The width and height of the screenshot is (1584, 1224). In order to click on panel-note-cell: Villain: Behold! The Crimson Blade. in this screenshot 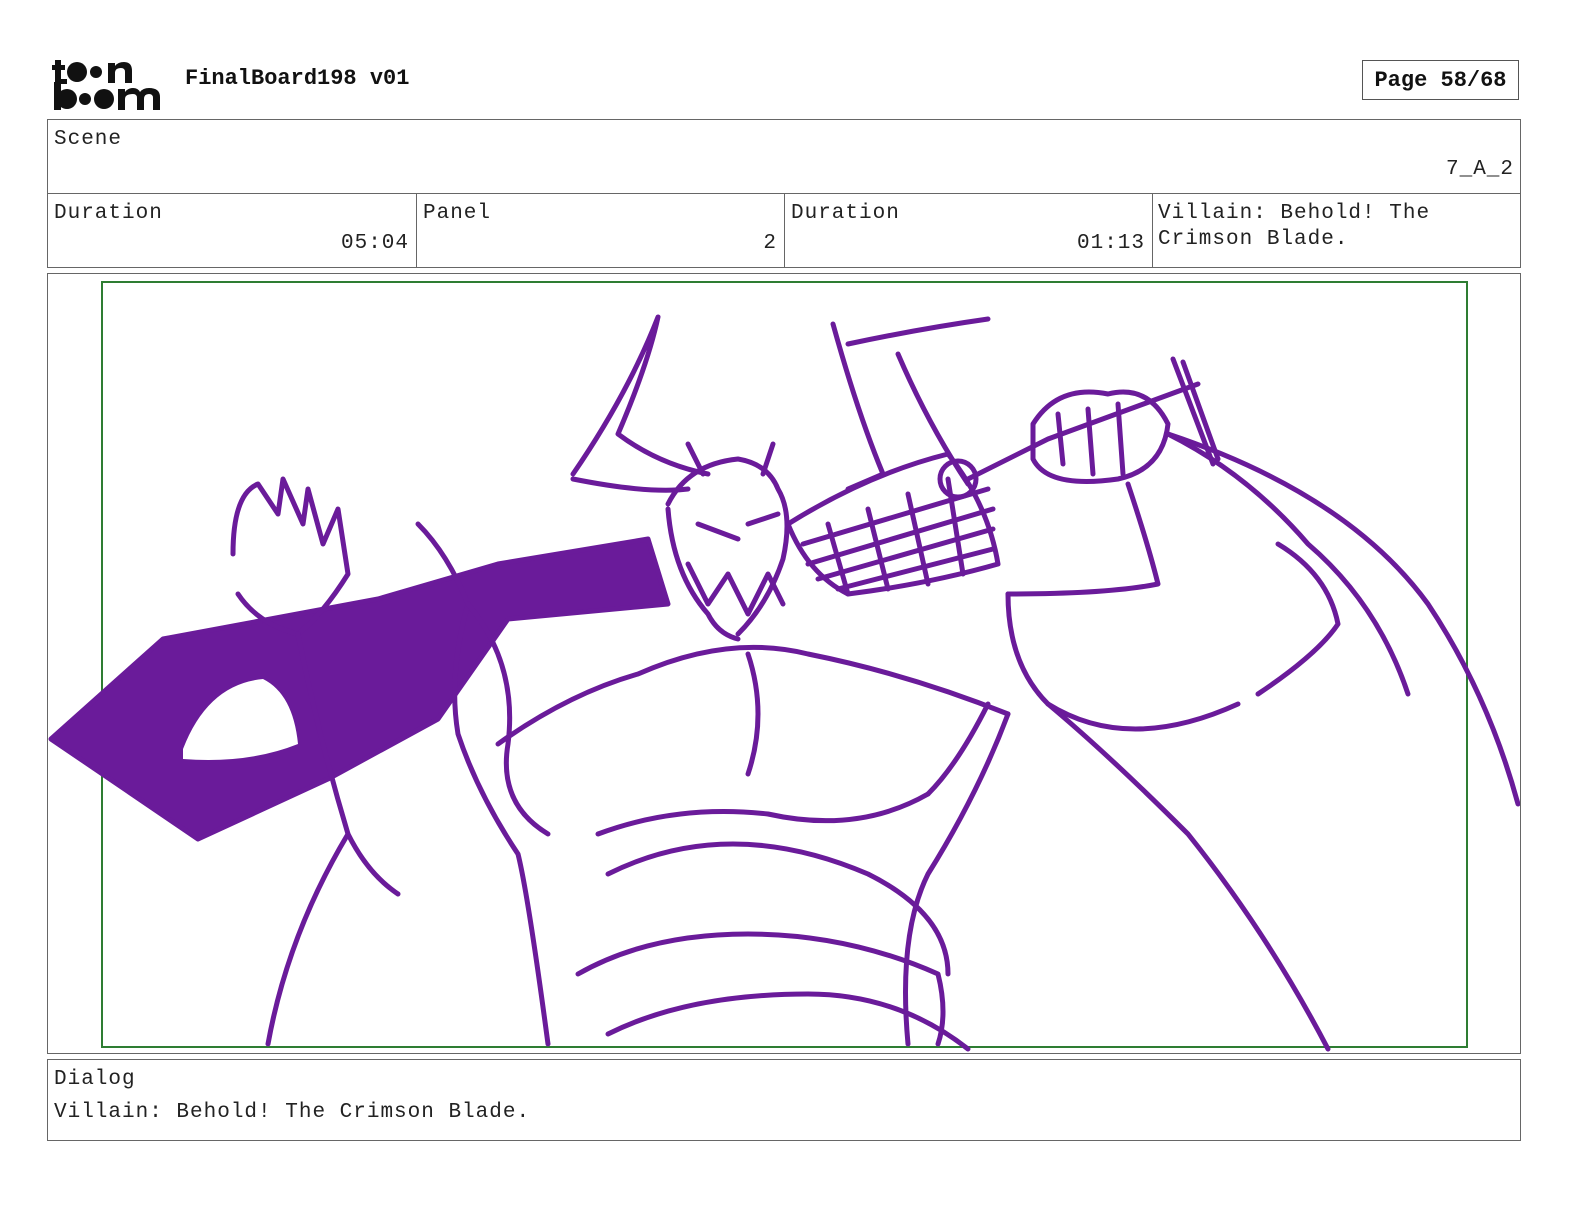, I will do `click(1336, 230)`.